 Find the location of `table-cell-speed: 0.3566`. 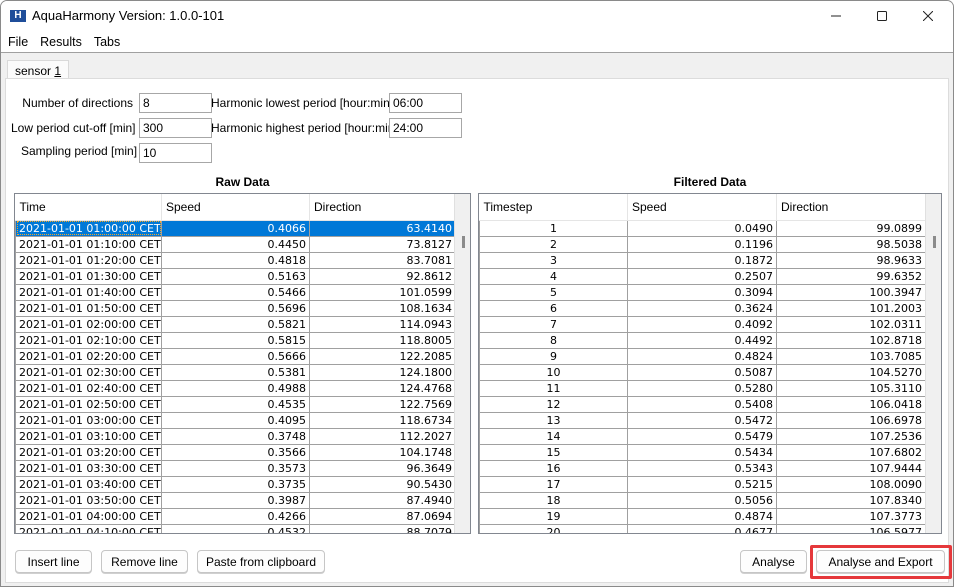

table-cell-speed: 0.3566 is located at coordinates (235, 452).